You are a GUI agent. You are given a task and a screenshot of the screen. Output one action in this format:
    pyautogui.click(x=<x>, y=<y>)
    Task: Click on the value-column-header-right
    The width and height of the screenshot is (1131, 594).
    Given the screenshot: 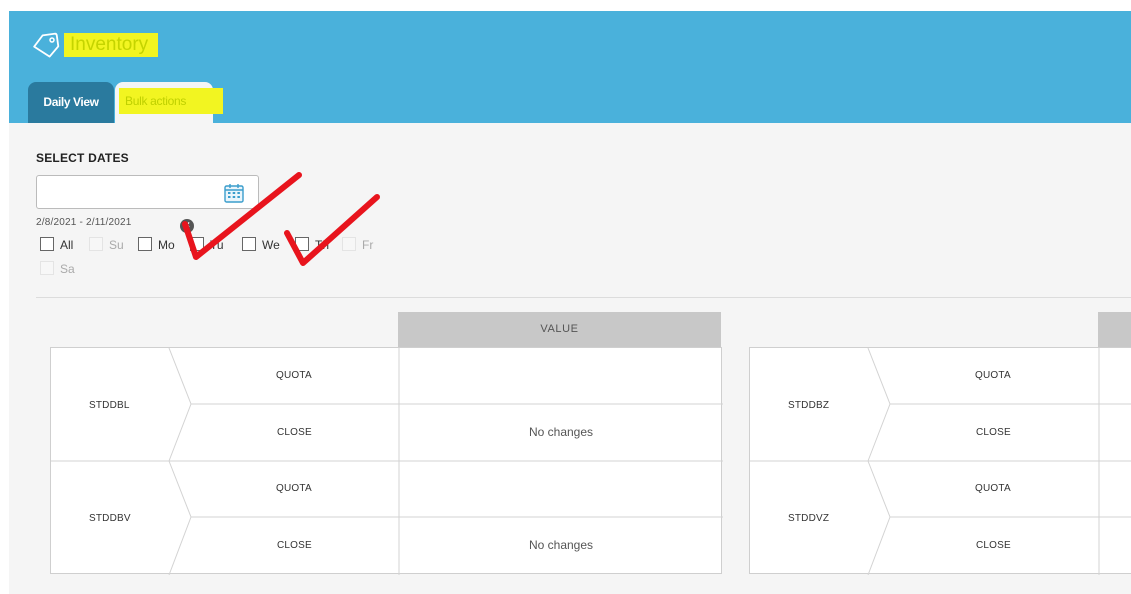 What is the action you would take?
    pyautogui.click(x=1114, y=329)
    